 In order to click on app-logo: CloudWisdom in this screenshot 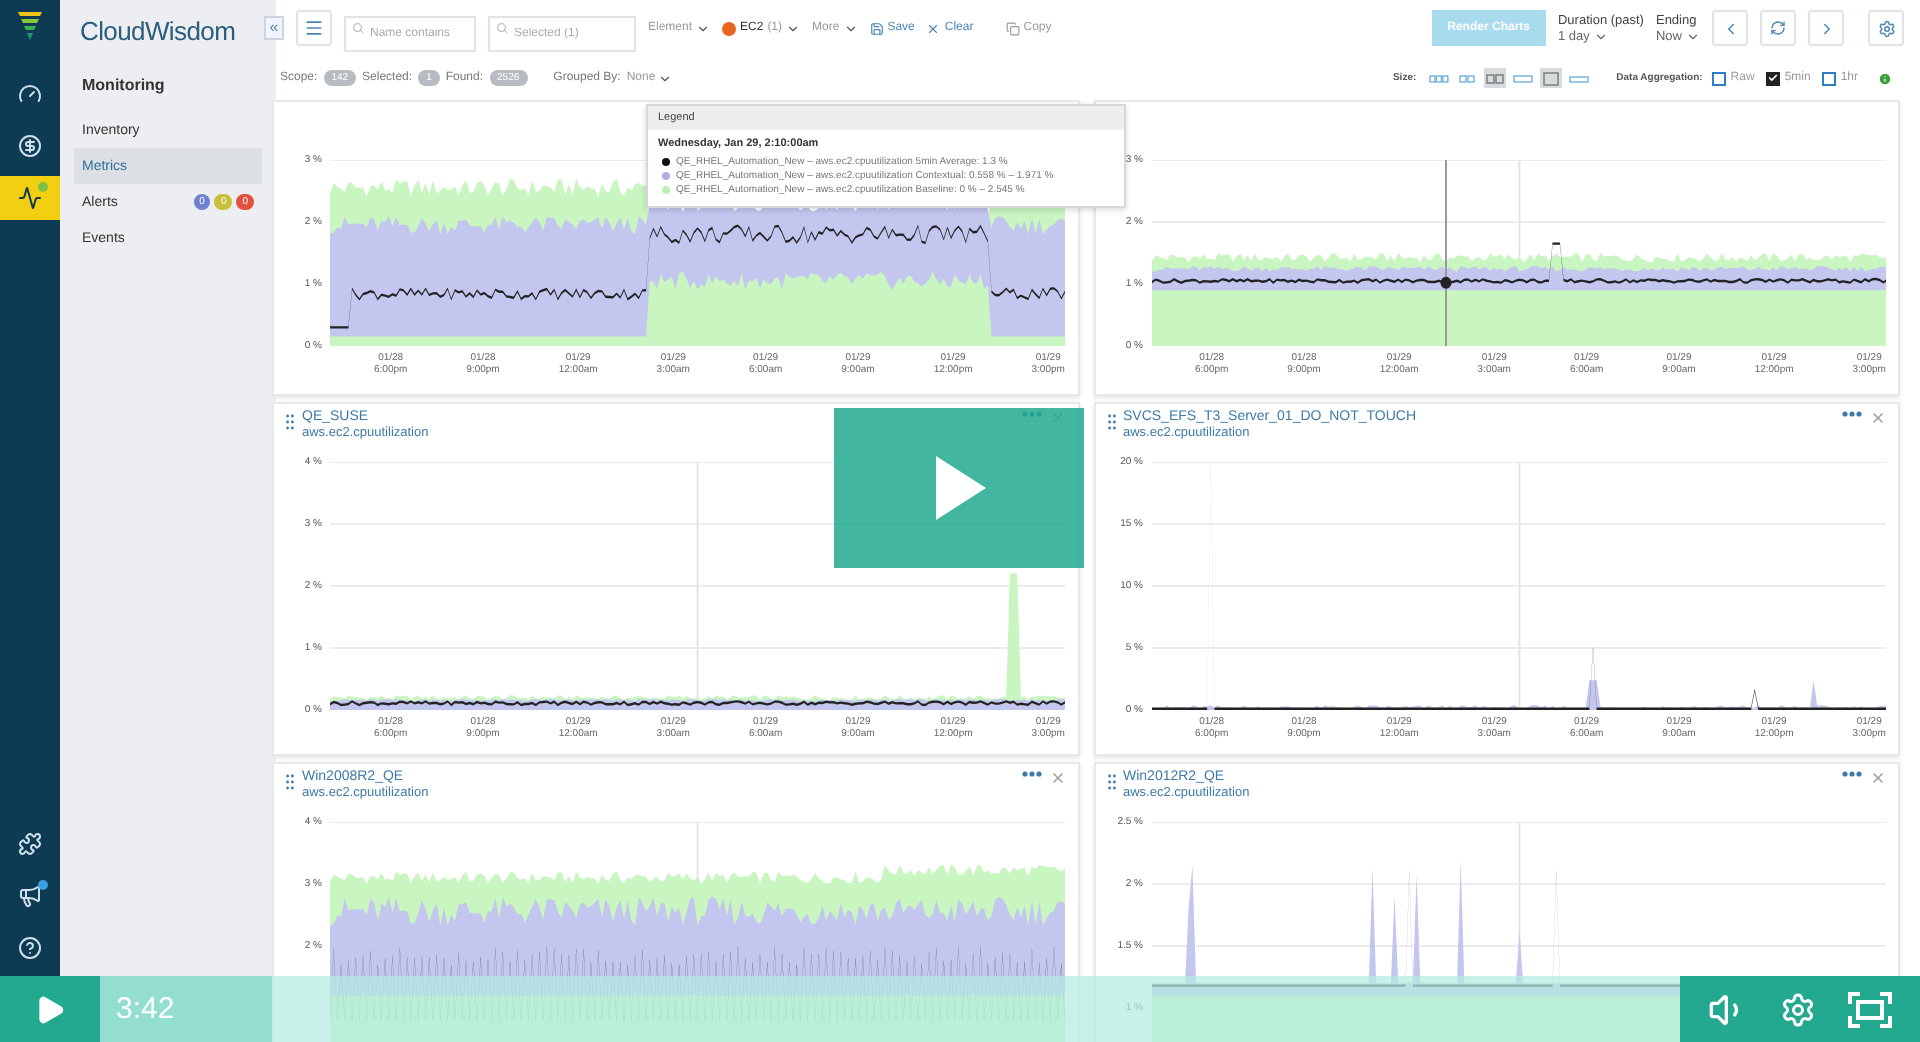, I will do `click(158, 30)`.